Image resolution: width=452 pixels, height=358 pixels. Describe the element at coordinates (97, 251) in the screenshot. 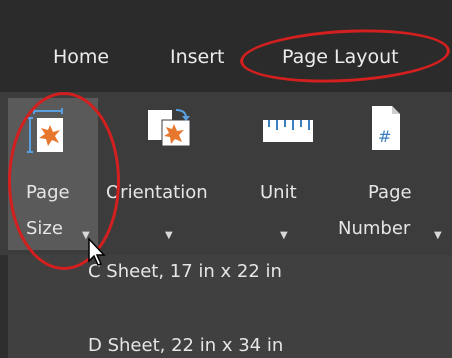

I see `mouse-cursor-icon` at that location.